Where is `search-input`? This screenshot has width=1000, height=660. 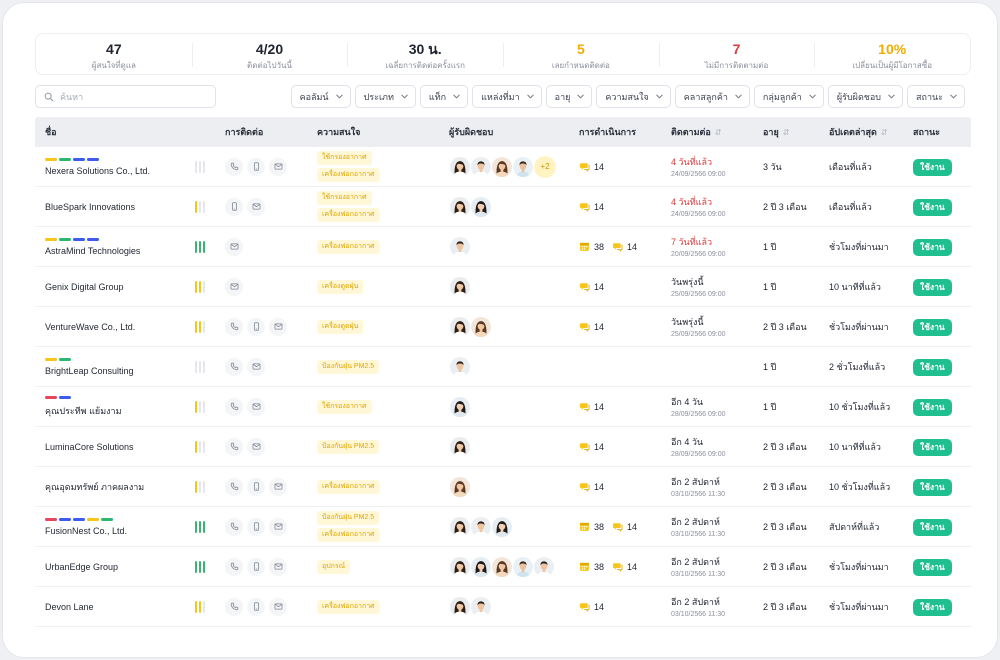
search-input is located at coordinates (130, 96).